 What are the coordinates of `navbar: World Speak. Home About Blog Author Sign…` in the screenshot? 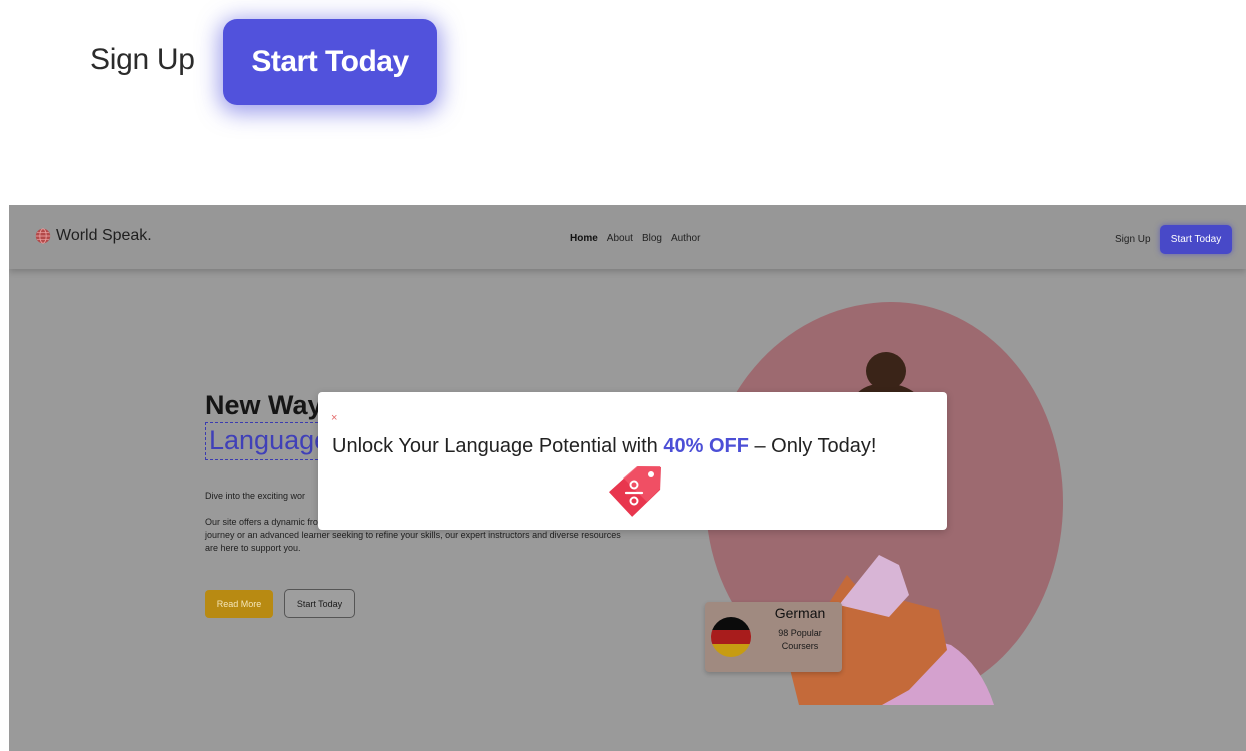 It's located at (627, 237).